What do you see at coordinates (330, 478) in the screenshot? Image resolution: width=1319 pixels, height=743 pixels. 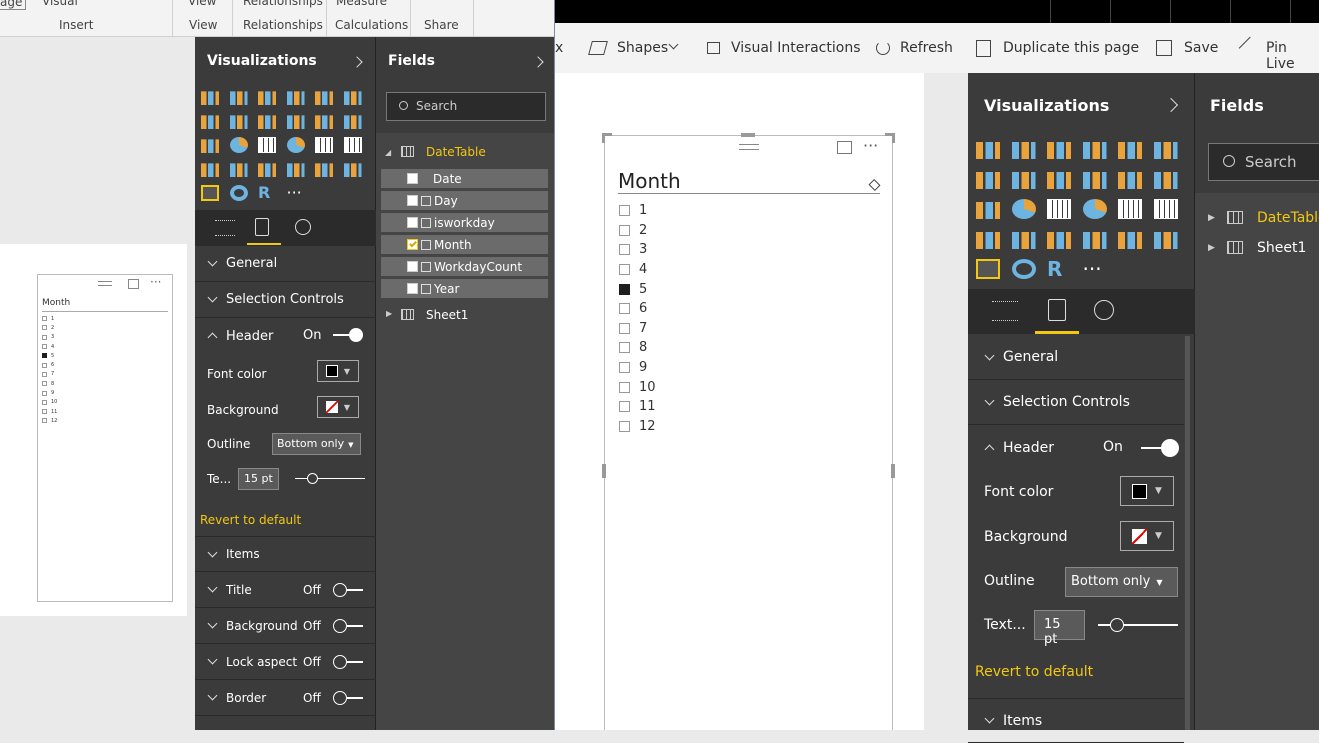 I see `text-size-slider` at bounding box center [330, 478].